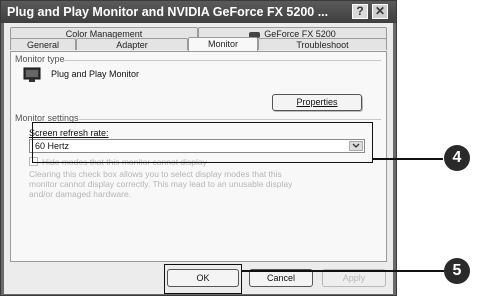 Image resolution: width=481 pixels, height=296 pixels. I want to click on cancel-button-label: Cancel, so click(280, 278).